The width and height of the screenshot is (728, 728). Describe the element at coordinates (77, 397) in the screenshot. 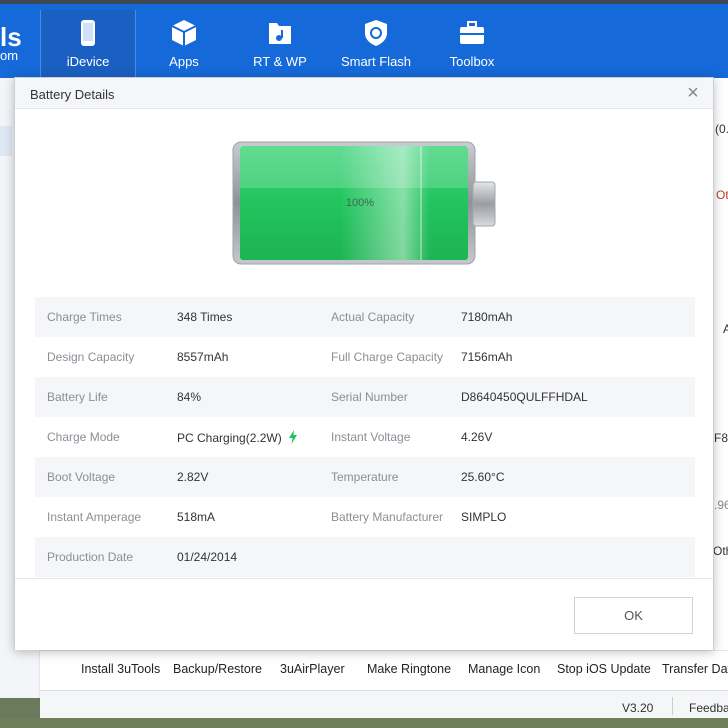

I see `battery-life-label: Battery Life` at that location.